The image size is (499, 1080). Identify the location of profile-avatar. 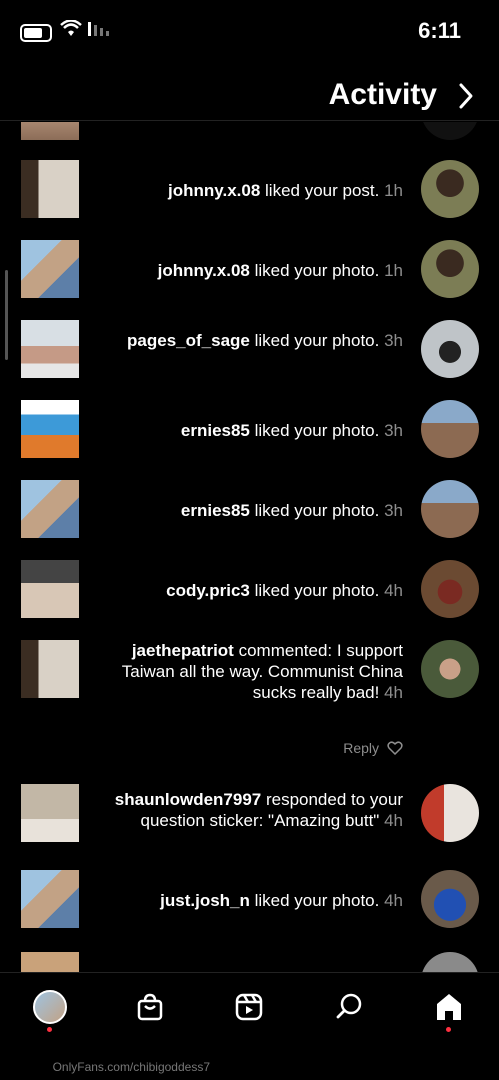
(50, 1007).